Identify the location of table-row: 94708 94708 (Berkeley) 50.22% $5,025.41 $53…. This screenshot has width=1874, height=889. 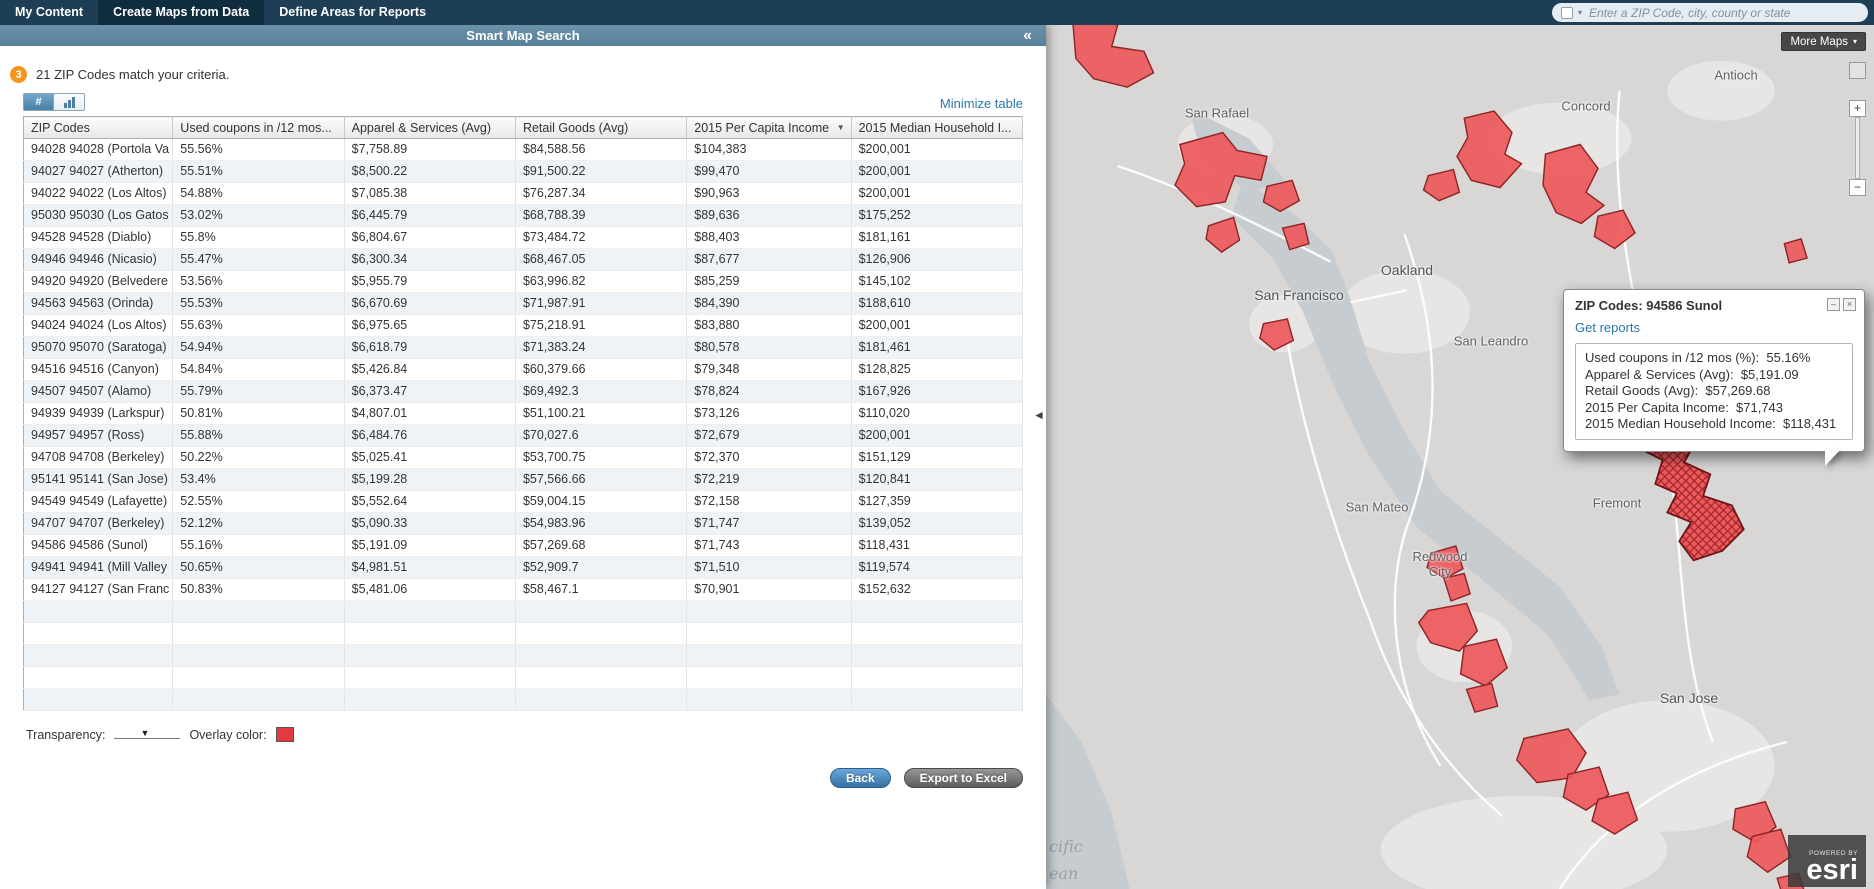
(523, 457).